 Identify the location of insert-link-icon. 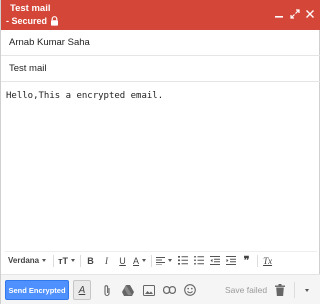
(169, 290).